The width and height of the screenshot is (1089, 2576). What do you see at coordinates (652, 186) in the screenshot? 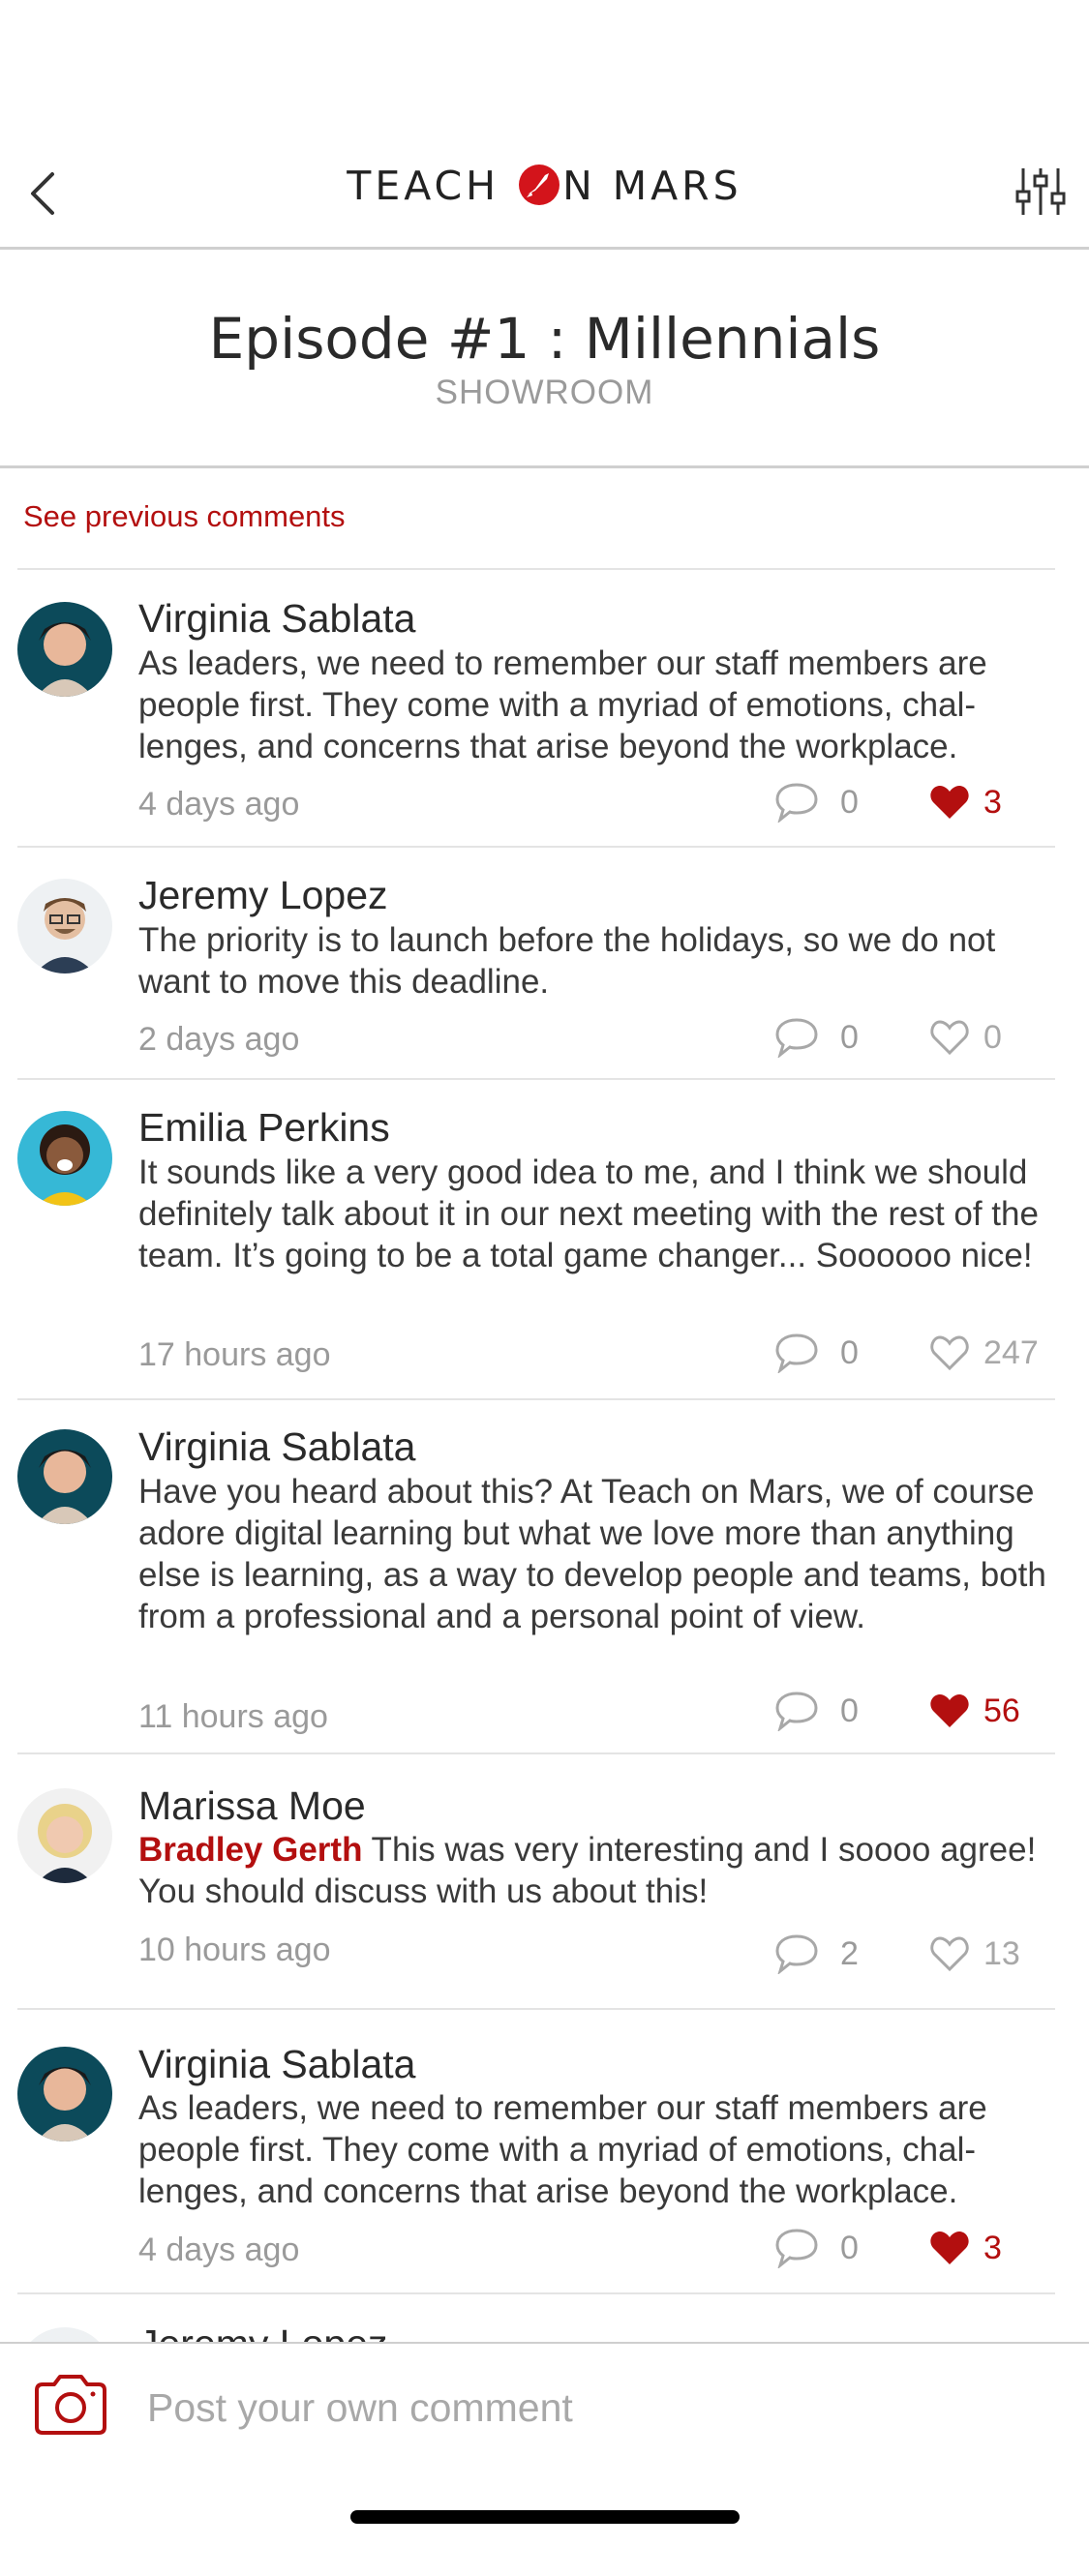
I see `brand-text-end: N MARS` at bounding box center [652, 186].